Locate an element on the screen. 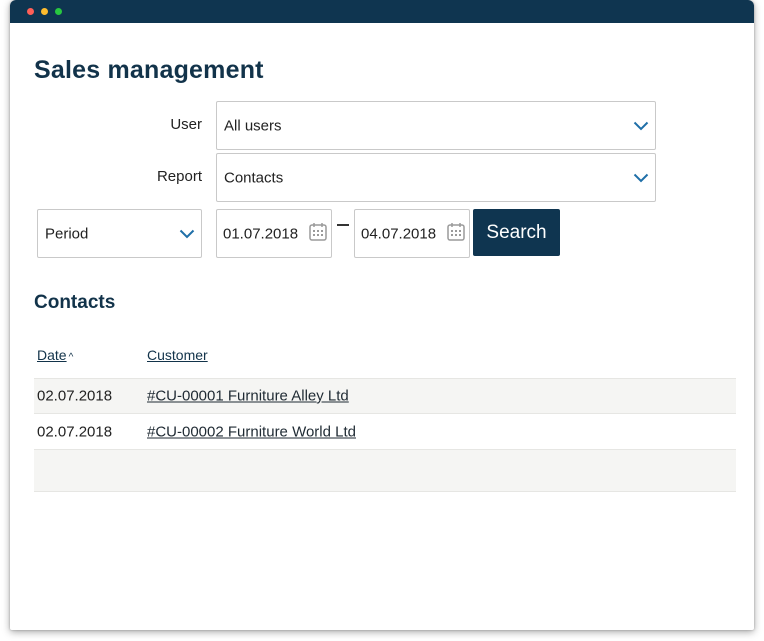  column-header-date-label: Date is located at coordinates (52, 355).